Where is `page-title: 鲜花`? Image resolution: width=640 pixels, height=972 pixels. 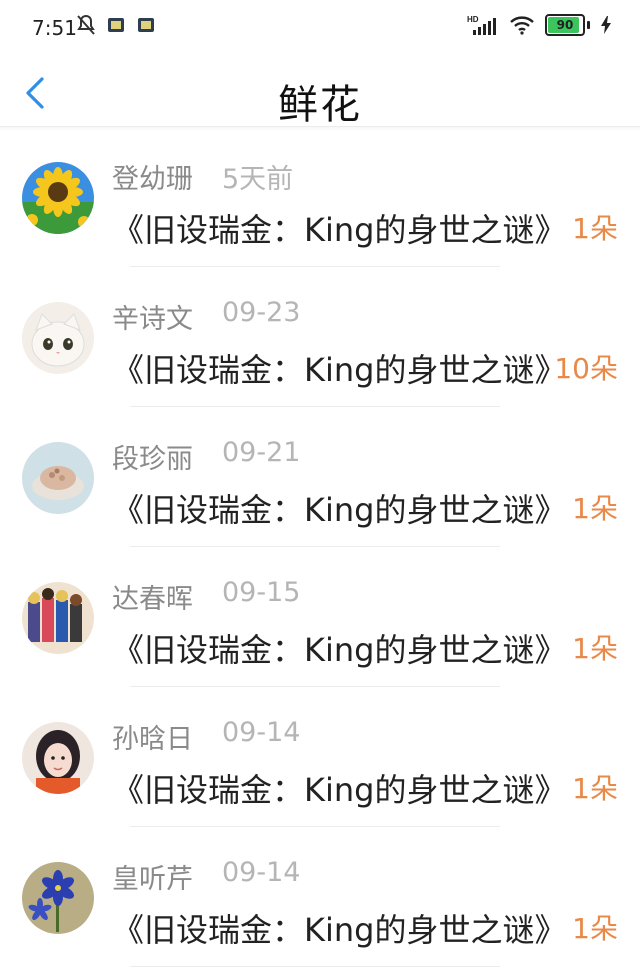 page-title: 鲜花 is located at coordinates (320, 105).